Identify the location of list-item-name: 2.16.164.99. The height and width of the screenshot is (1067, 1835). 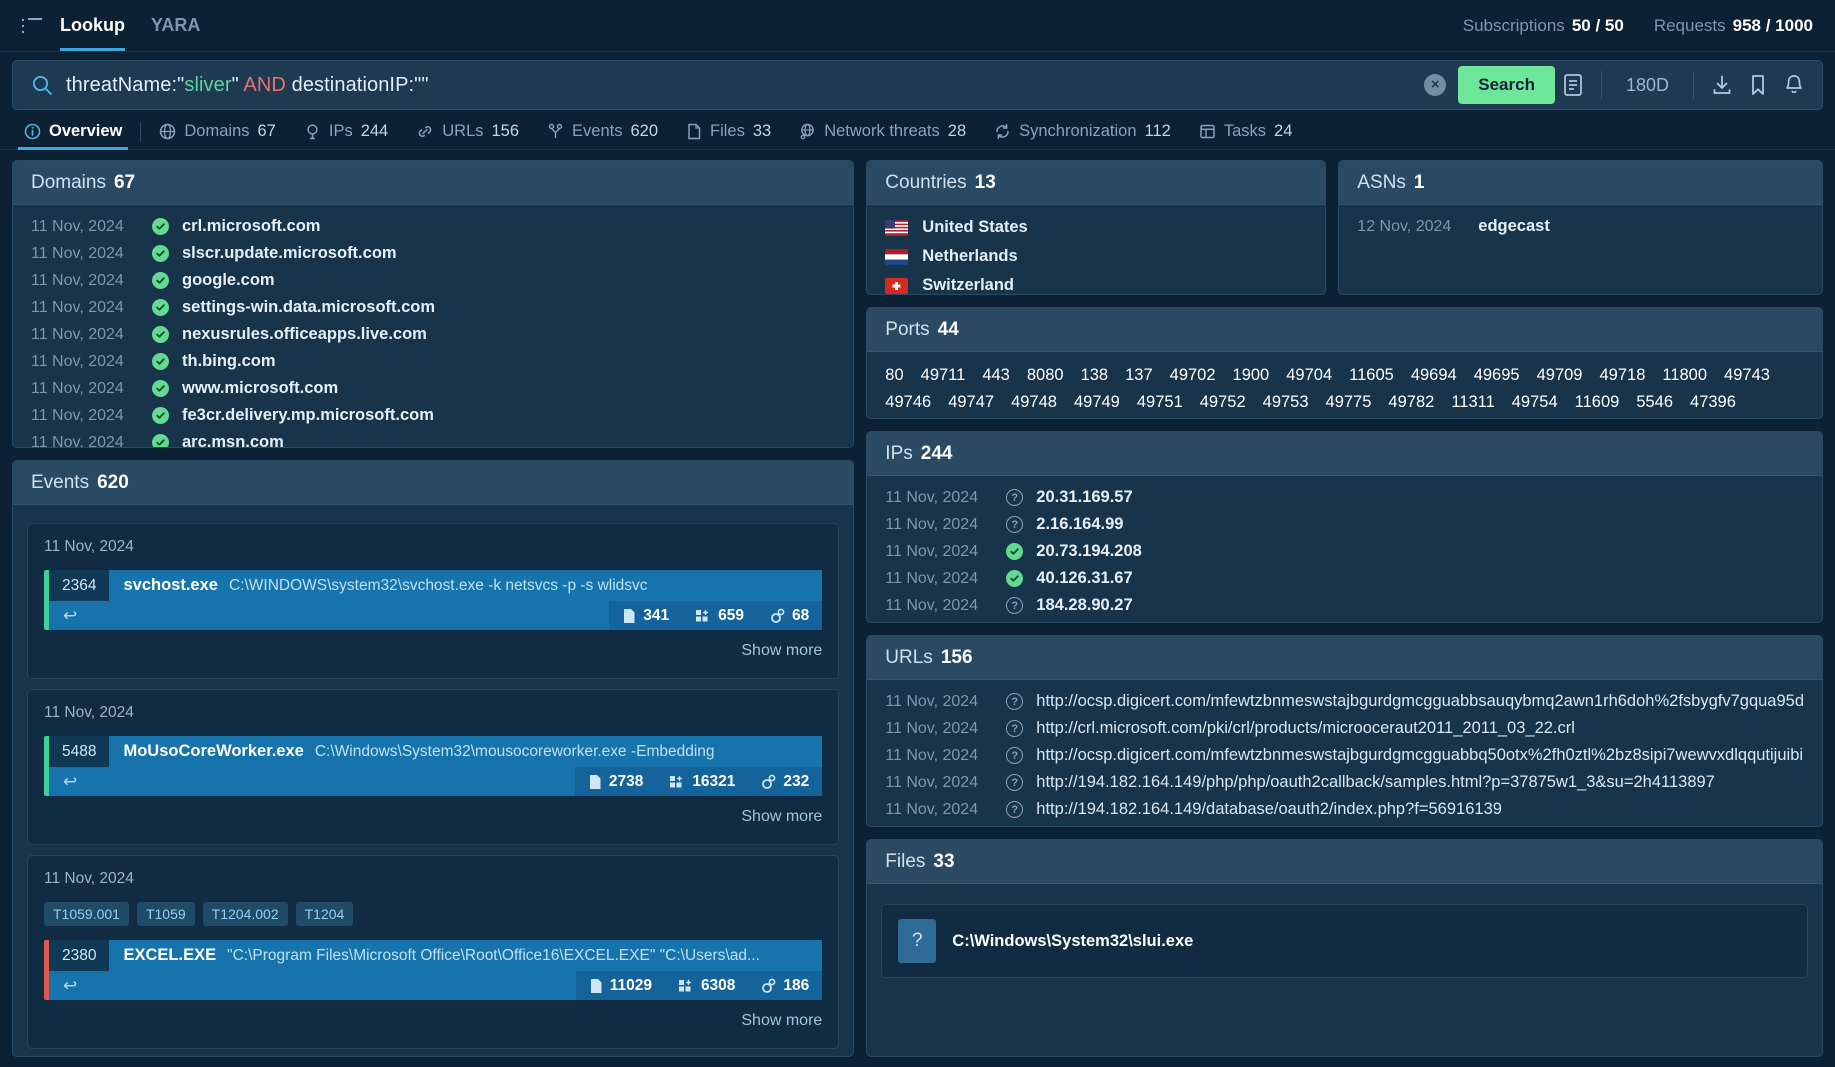
(1079, 524).